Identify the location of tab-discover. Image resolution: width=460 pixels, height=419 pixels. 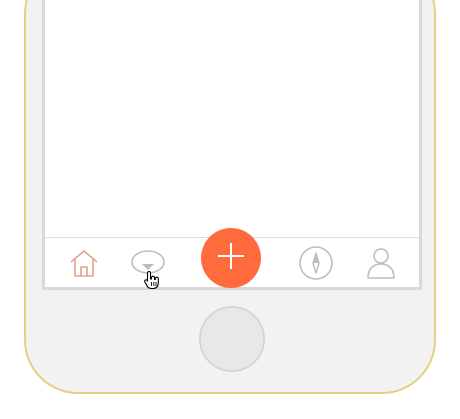
(316, 263).